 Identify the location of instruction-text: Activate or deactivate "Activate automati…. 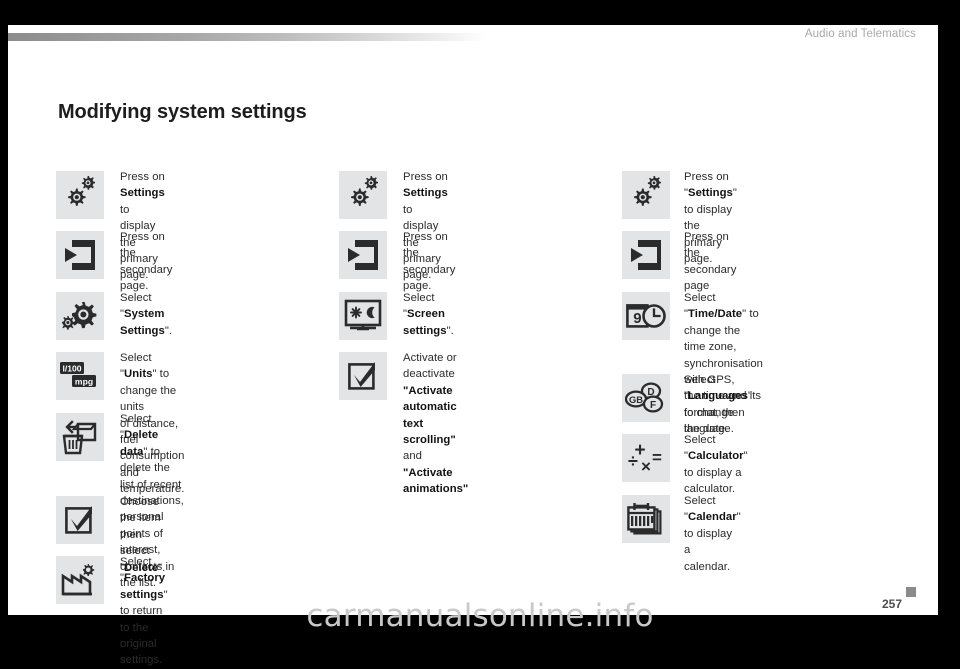
(436, 424).